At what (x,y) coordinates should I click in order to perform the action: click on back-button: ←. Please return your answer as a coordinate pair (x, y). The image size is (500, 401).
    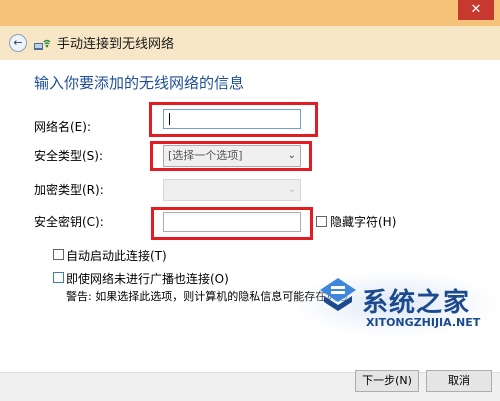
    Looking at the image, I should click on (18, 43).